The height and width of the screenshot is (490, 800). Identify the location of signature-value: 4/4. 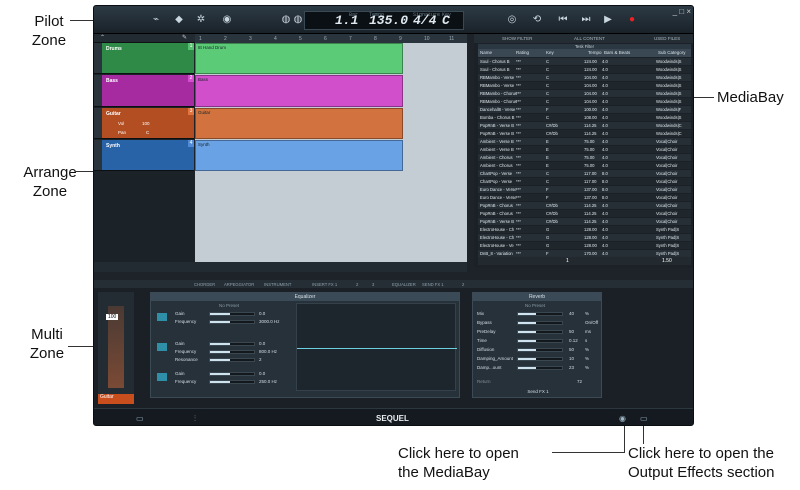
(424, 20).